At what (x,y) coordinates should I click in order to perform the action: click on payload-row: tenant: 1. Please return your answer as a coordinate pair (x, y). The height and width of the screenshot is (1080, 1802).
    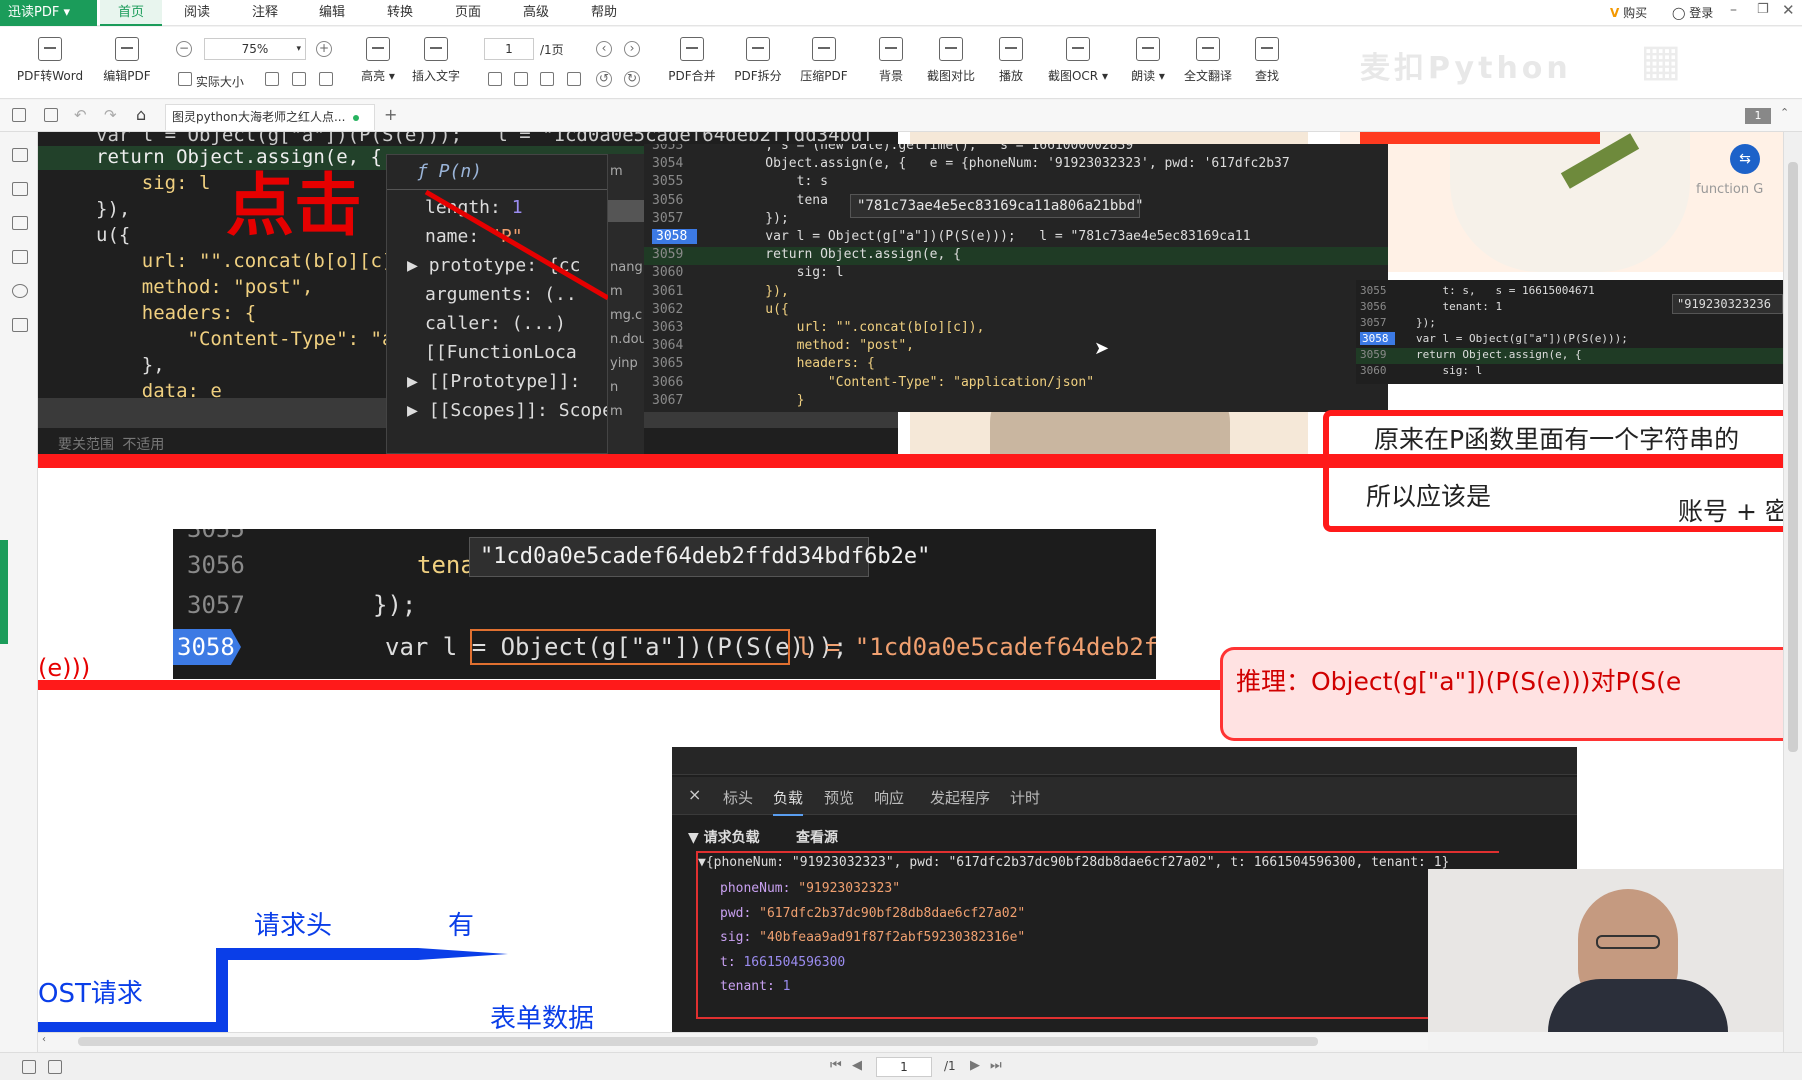
    Looking at the image, I should click on (755, 986).